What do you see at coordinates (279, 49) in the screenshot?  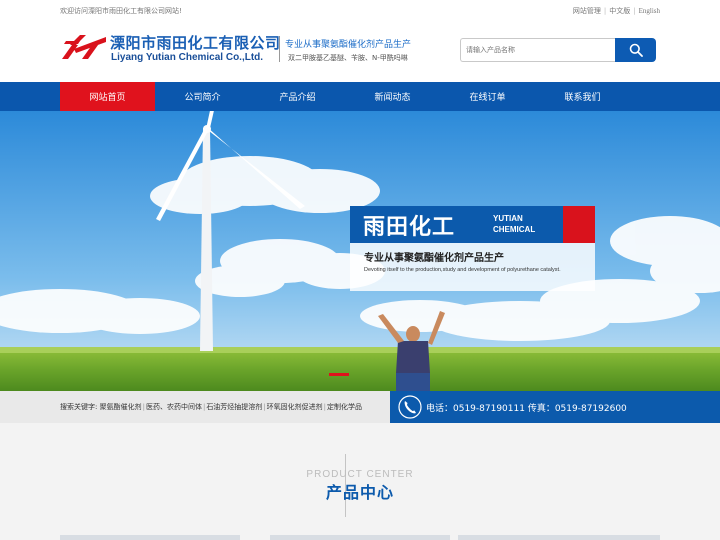 I see `header-divider` at bounding box center [279, 49].